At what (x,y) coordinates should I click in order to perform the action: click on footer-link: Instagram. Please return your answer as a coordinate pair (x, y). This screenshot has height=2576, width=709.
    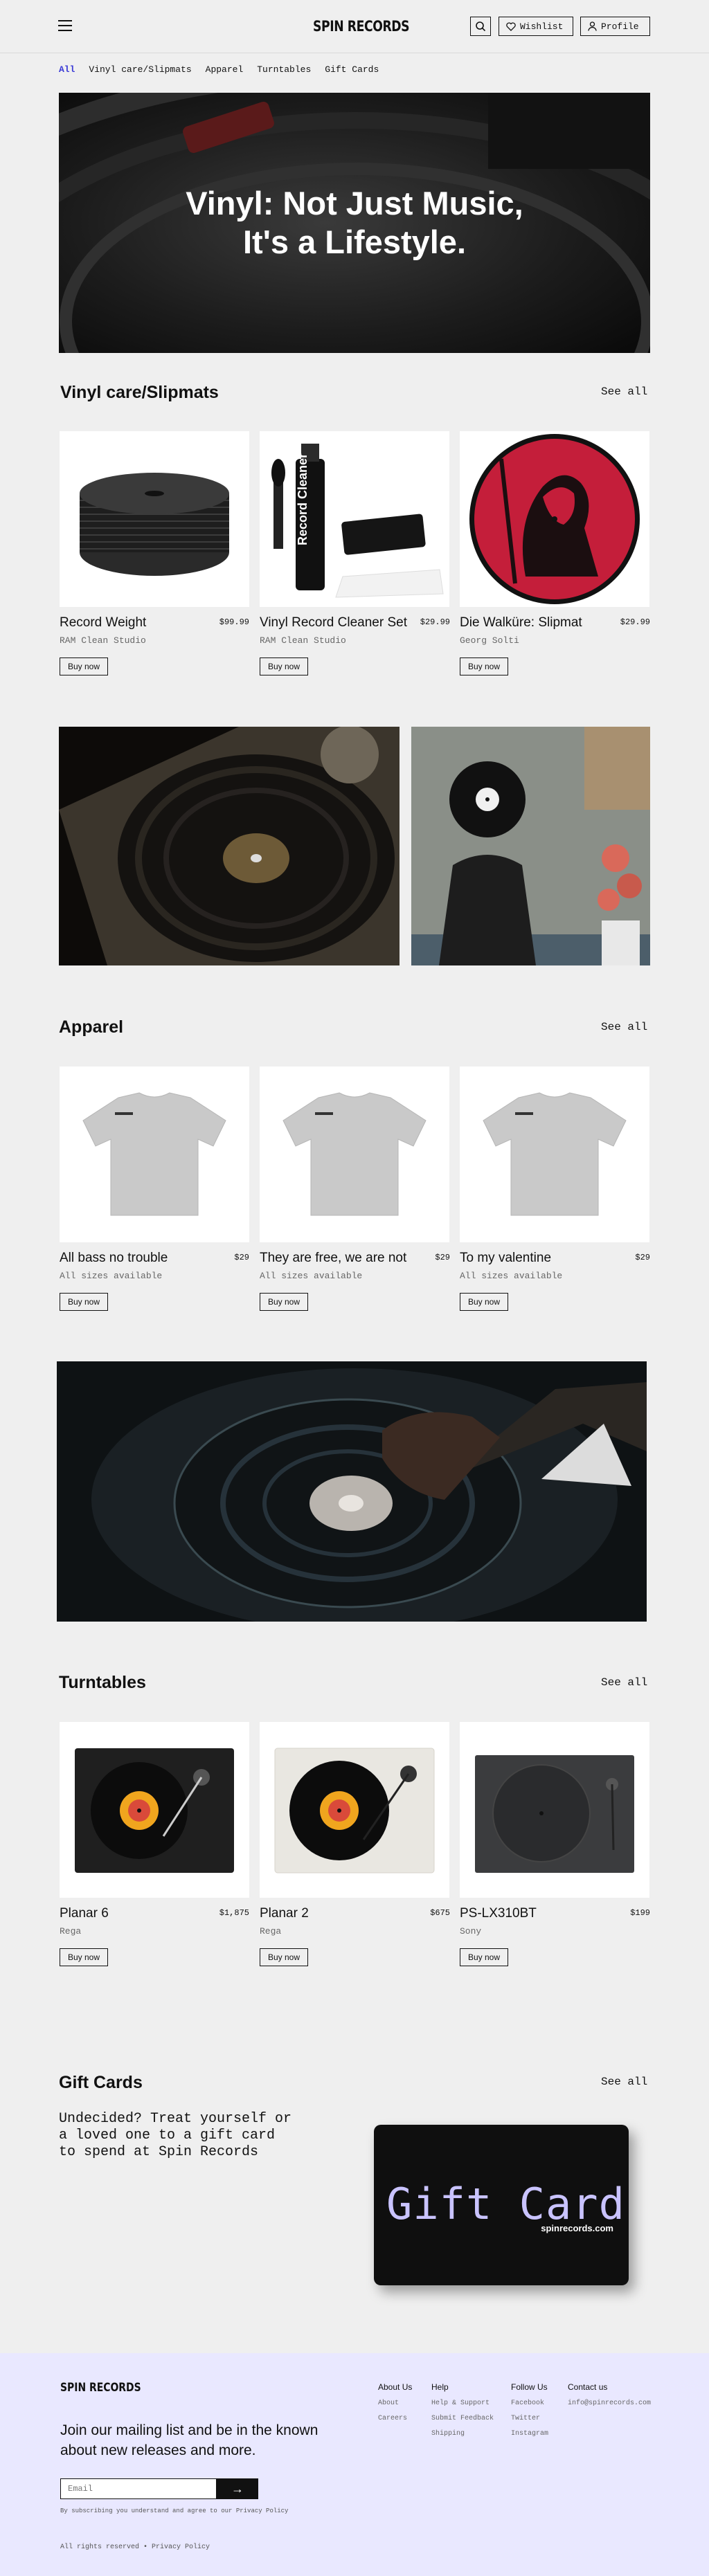
    Looking at the image, I should click on (529, 2434).